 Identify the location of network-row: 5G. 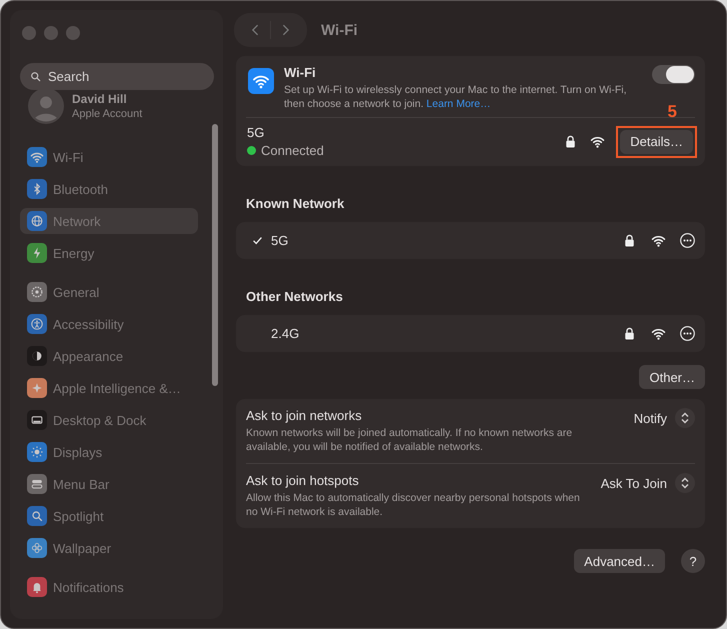
(470, 240).